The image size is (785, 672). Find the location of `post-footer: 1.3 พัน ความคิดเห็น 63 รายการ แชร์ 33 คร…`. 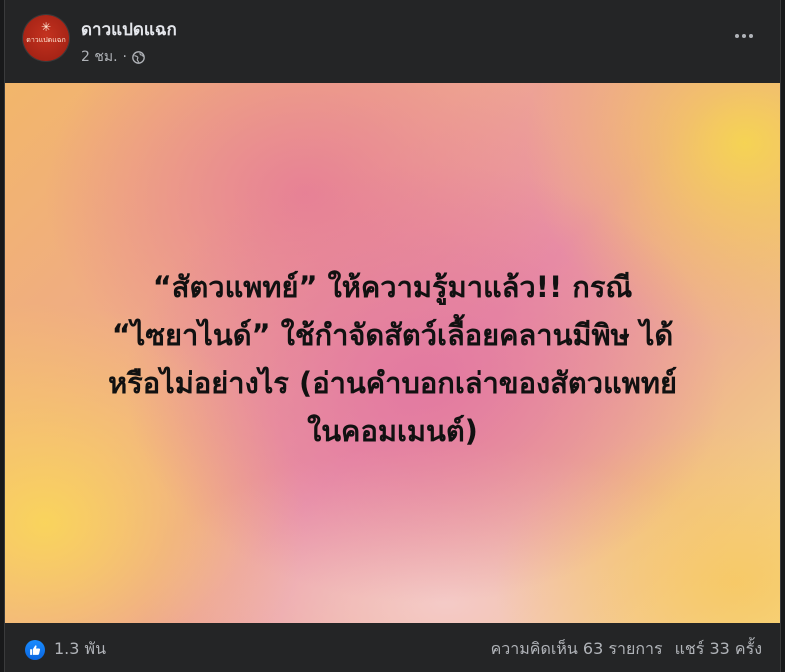

post-footer: 1.3 พัน ความคิดเห็น 63 รายการ แชร์ 33 คร… is located at coordinates (392, 647).